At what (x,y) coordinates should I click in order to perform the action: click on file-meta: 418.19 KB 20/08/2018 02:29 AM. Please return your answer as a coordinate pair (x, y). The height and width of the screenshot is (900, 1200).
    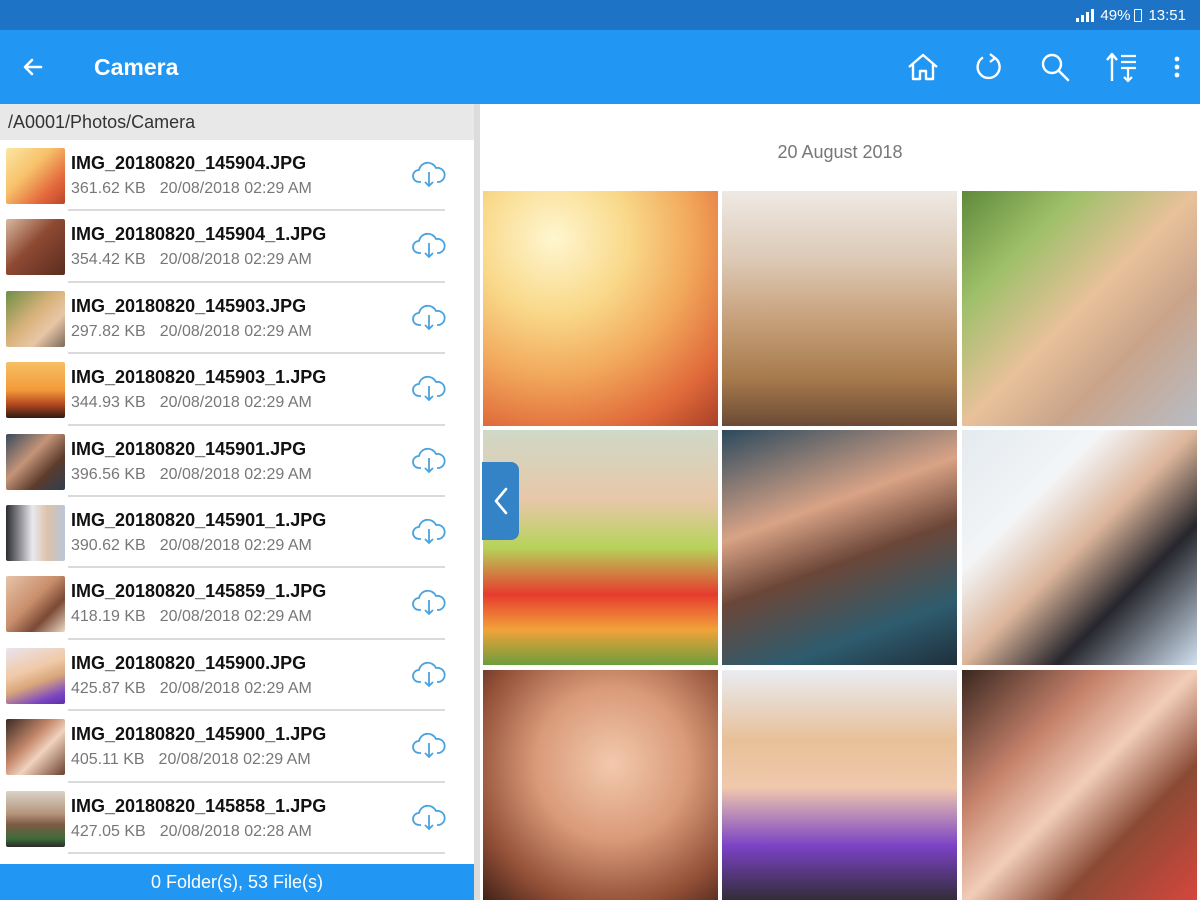
    Looking at the image, I should click on (191, 617).